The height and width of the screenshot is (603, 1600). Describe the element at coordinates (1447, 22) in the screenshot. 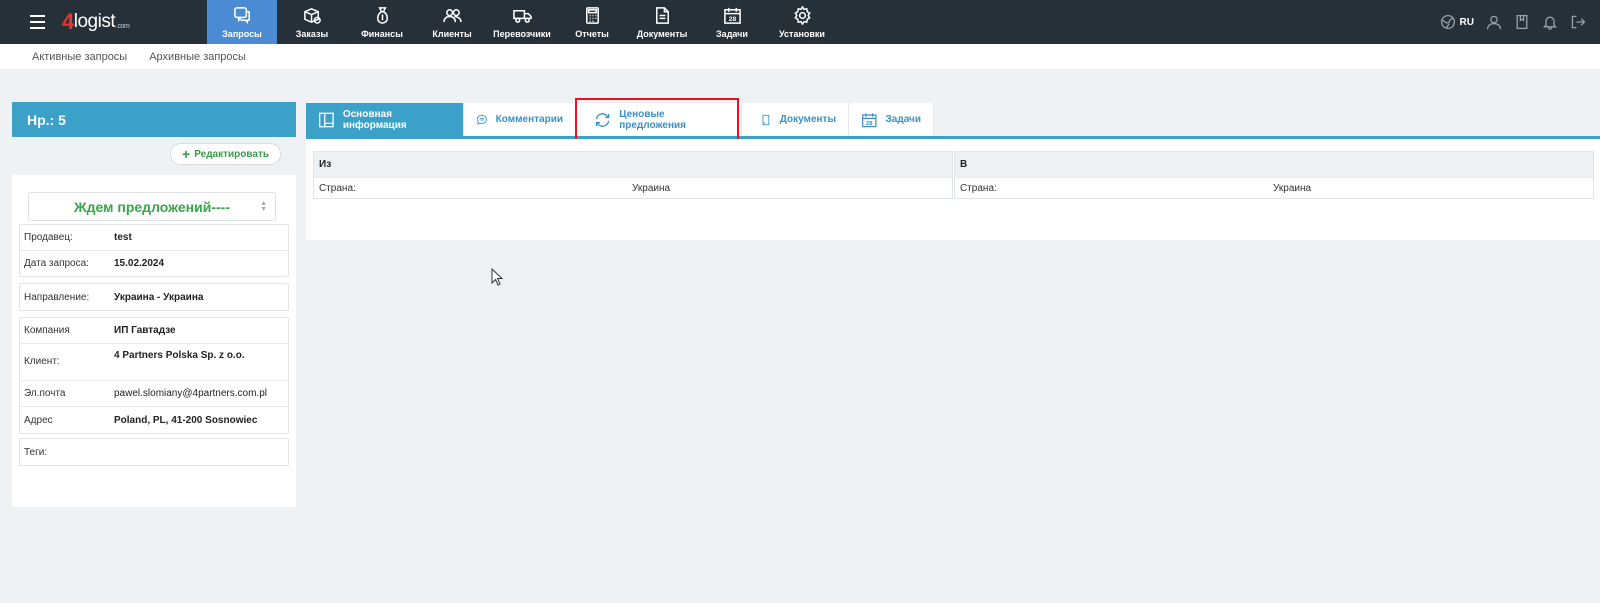

I see `globe-icon` at that location.